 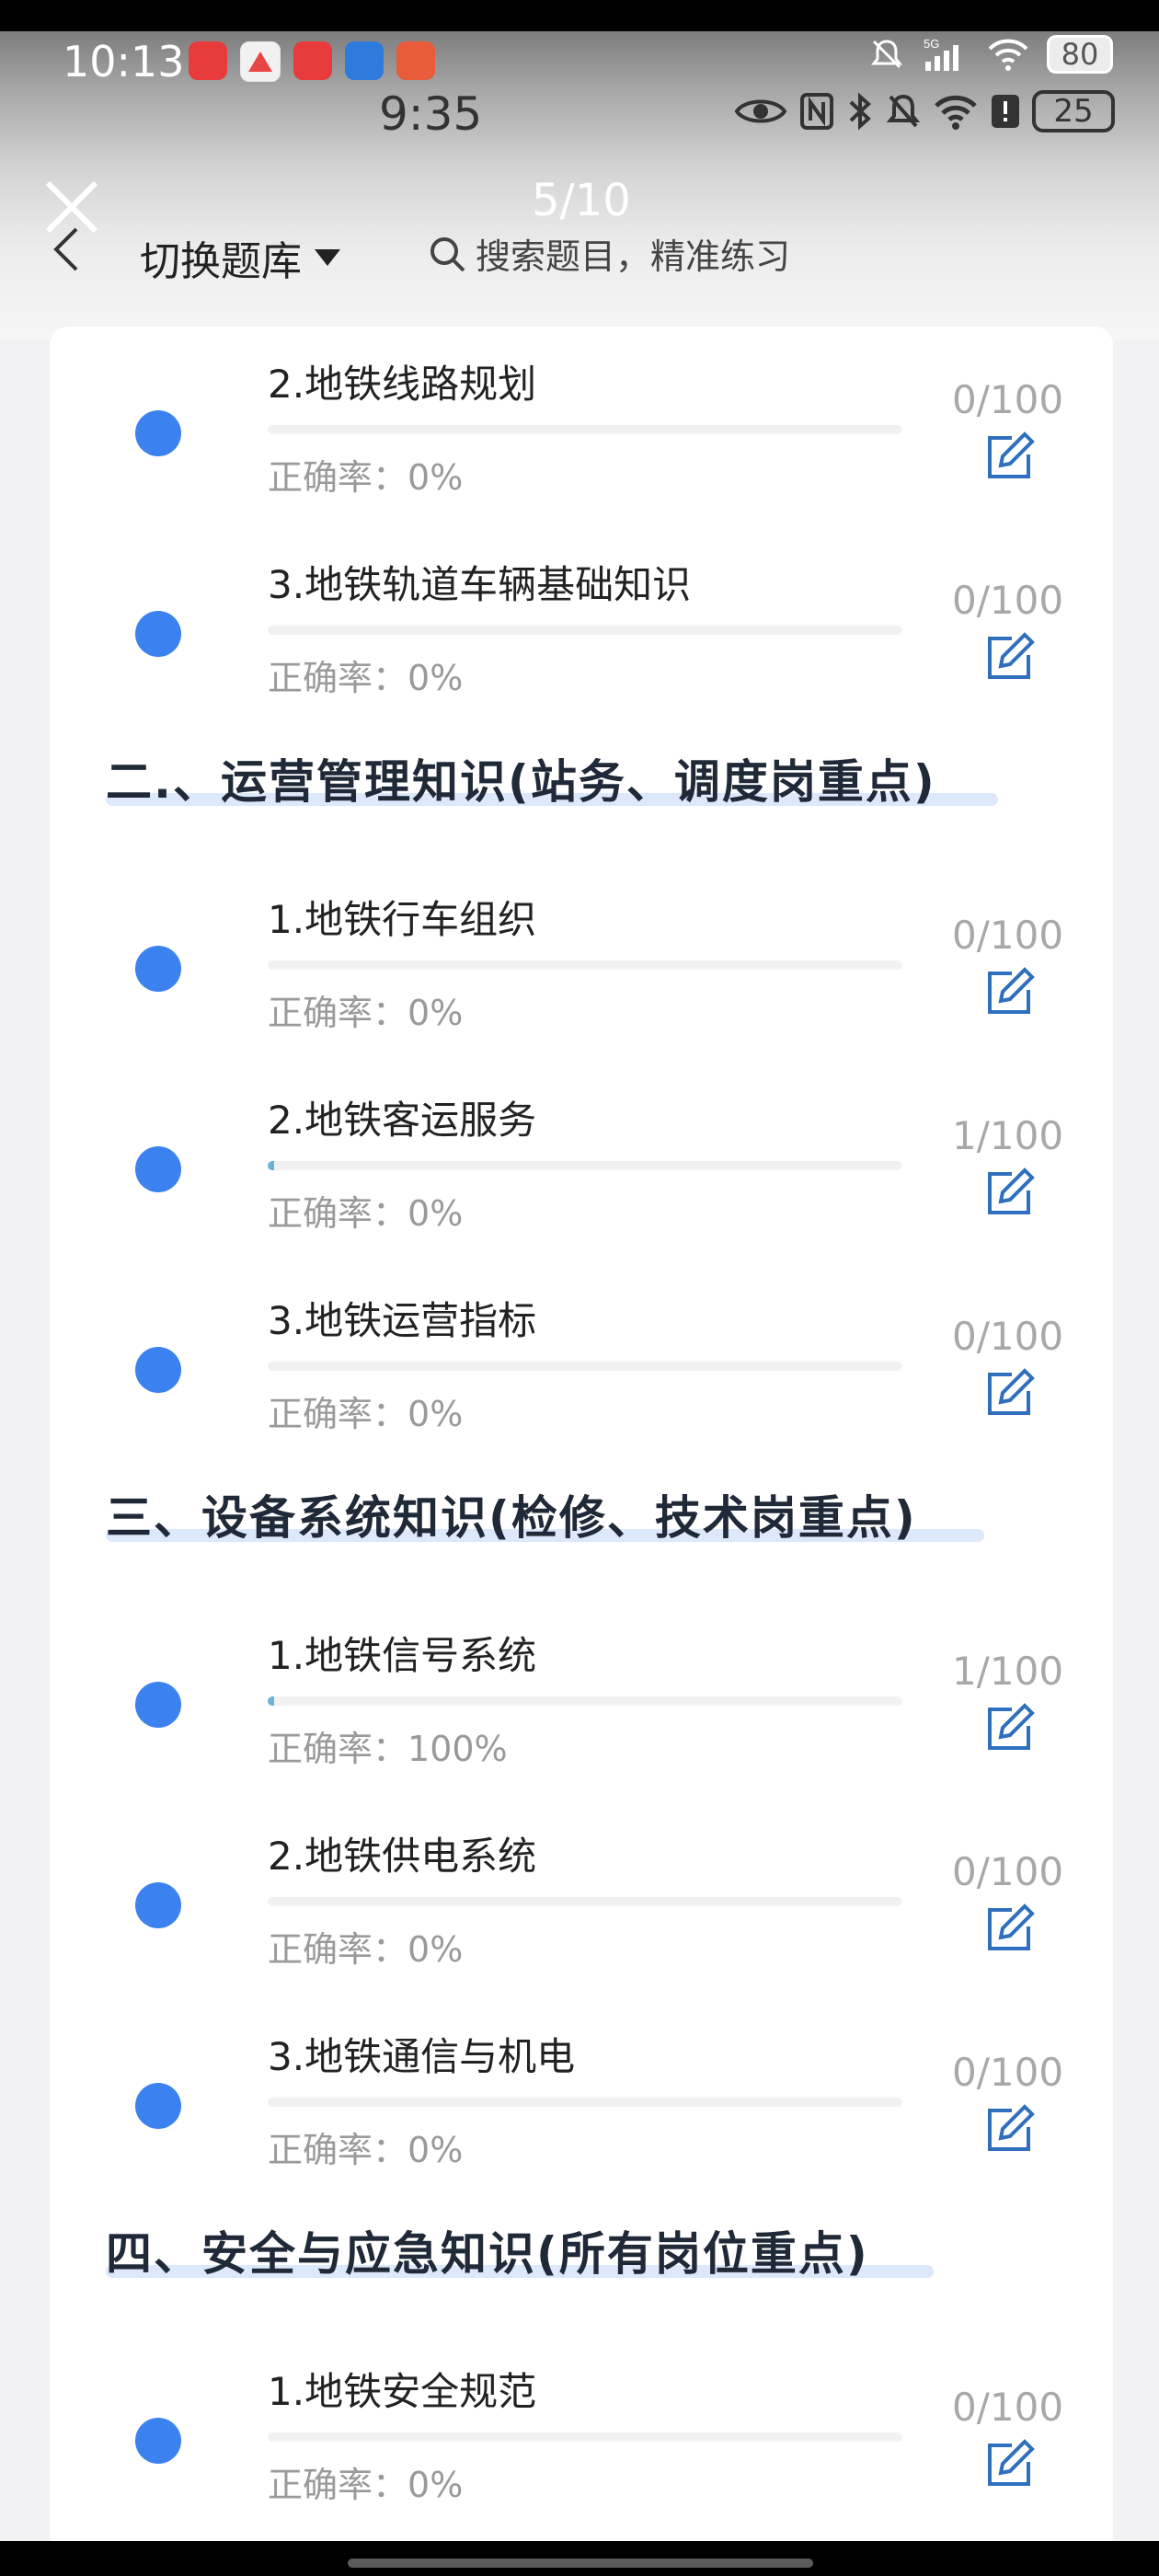 What do you see at coordinates (581, 1176) in the screenshot?
I see `list-item: 2.地铁客运服务 正确率：0% 1/100` at bounding box center [581, 1176].